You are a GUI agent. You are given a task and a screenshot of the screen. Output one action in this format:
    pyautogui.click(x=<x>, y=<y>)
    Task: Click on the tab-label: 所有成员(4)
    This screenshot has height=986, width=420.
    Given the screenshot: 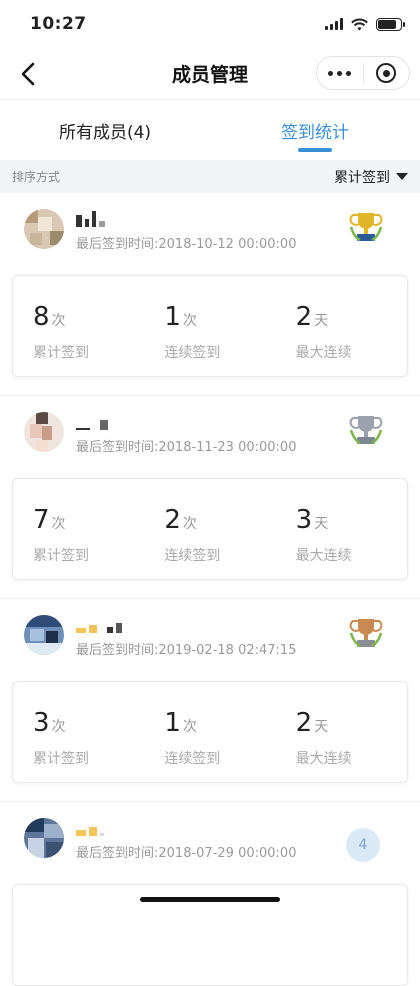 What is the action you would take?
    pyautogui.click(x=105, y=132)
    